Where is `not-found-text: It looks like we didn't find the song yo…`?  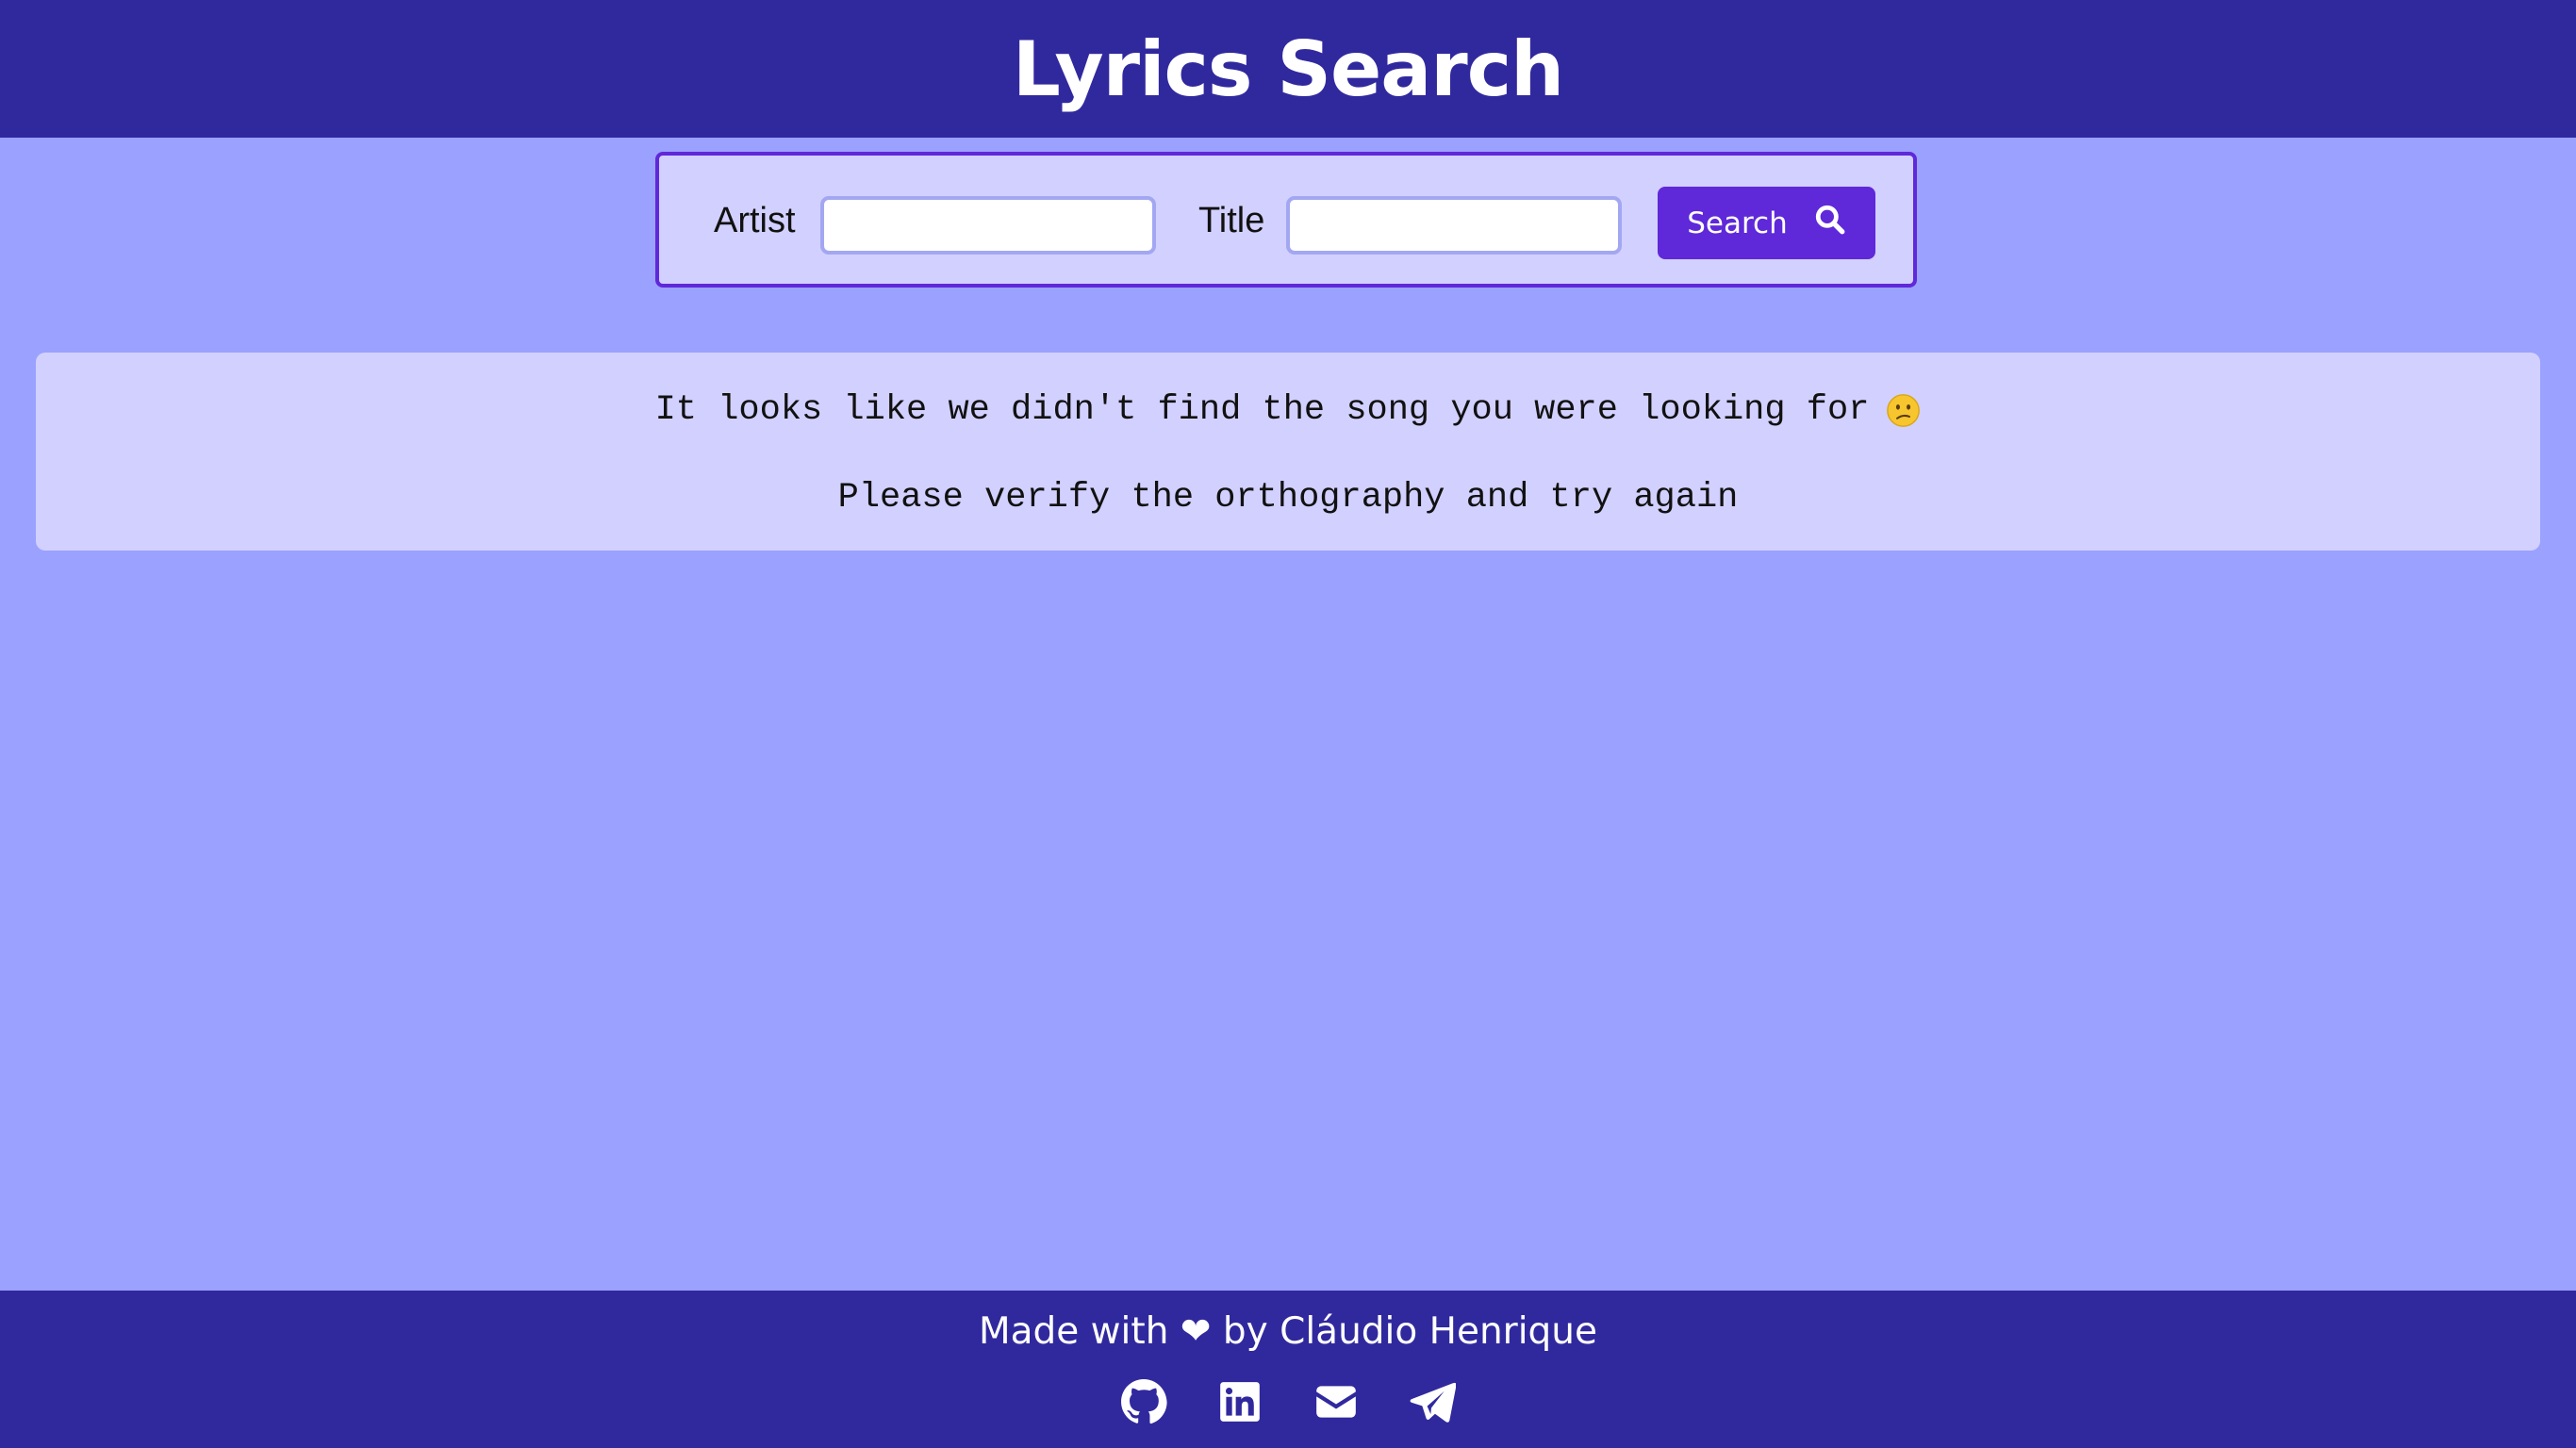 not-found-text: It looks like we didn't find the song yo… is located at coordinates (1262, 410).